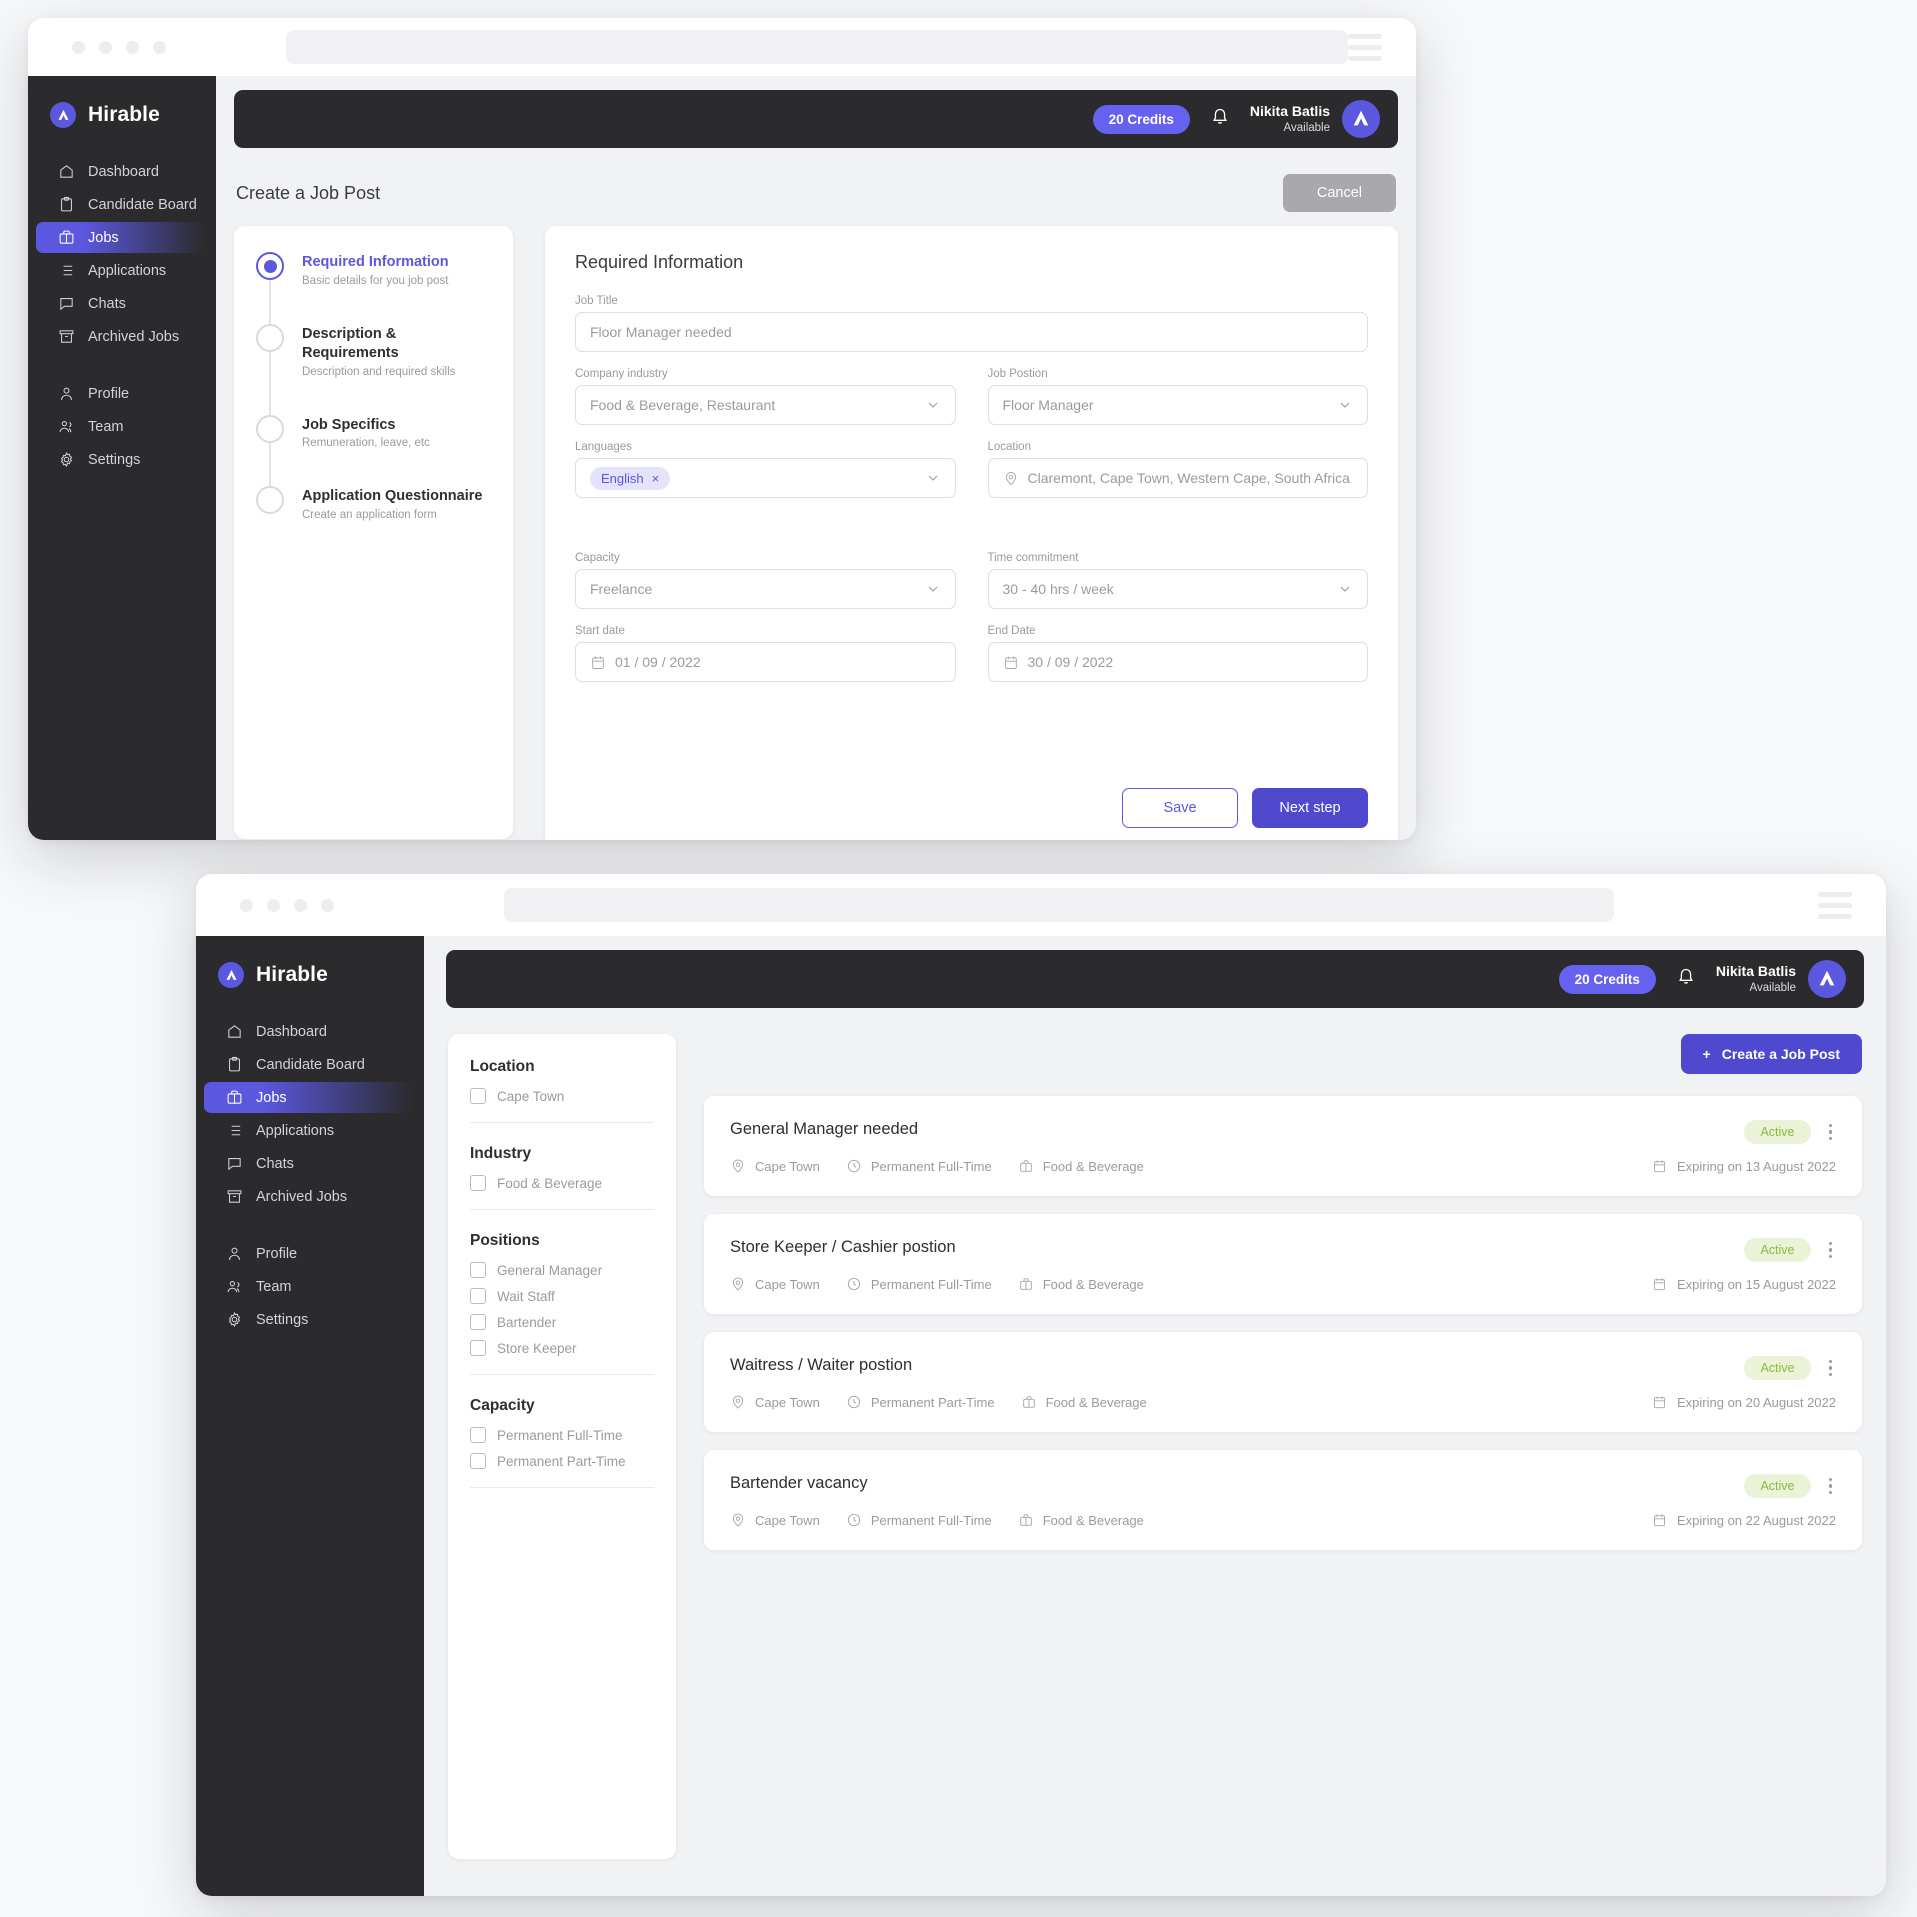  I want to click on job-title: Bartender vacancy, so click(799, 1483).